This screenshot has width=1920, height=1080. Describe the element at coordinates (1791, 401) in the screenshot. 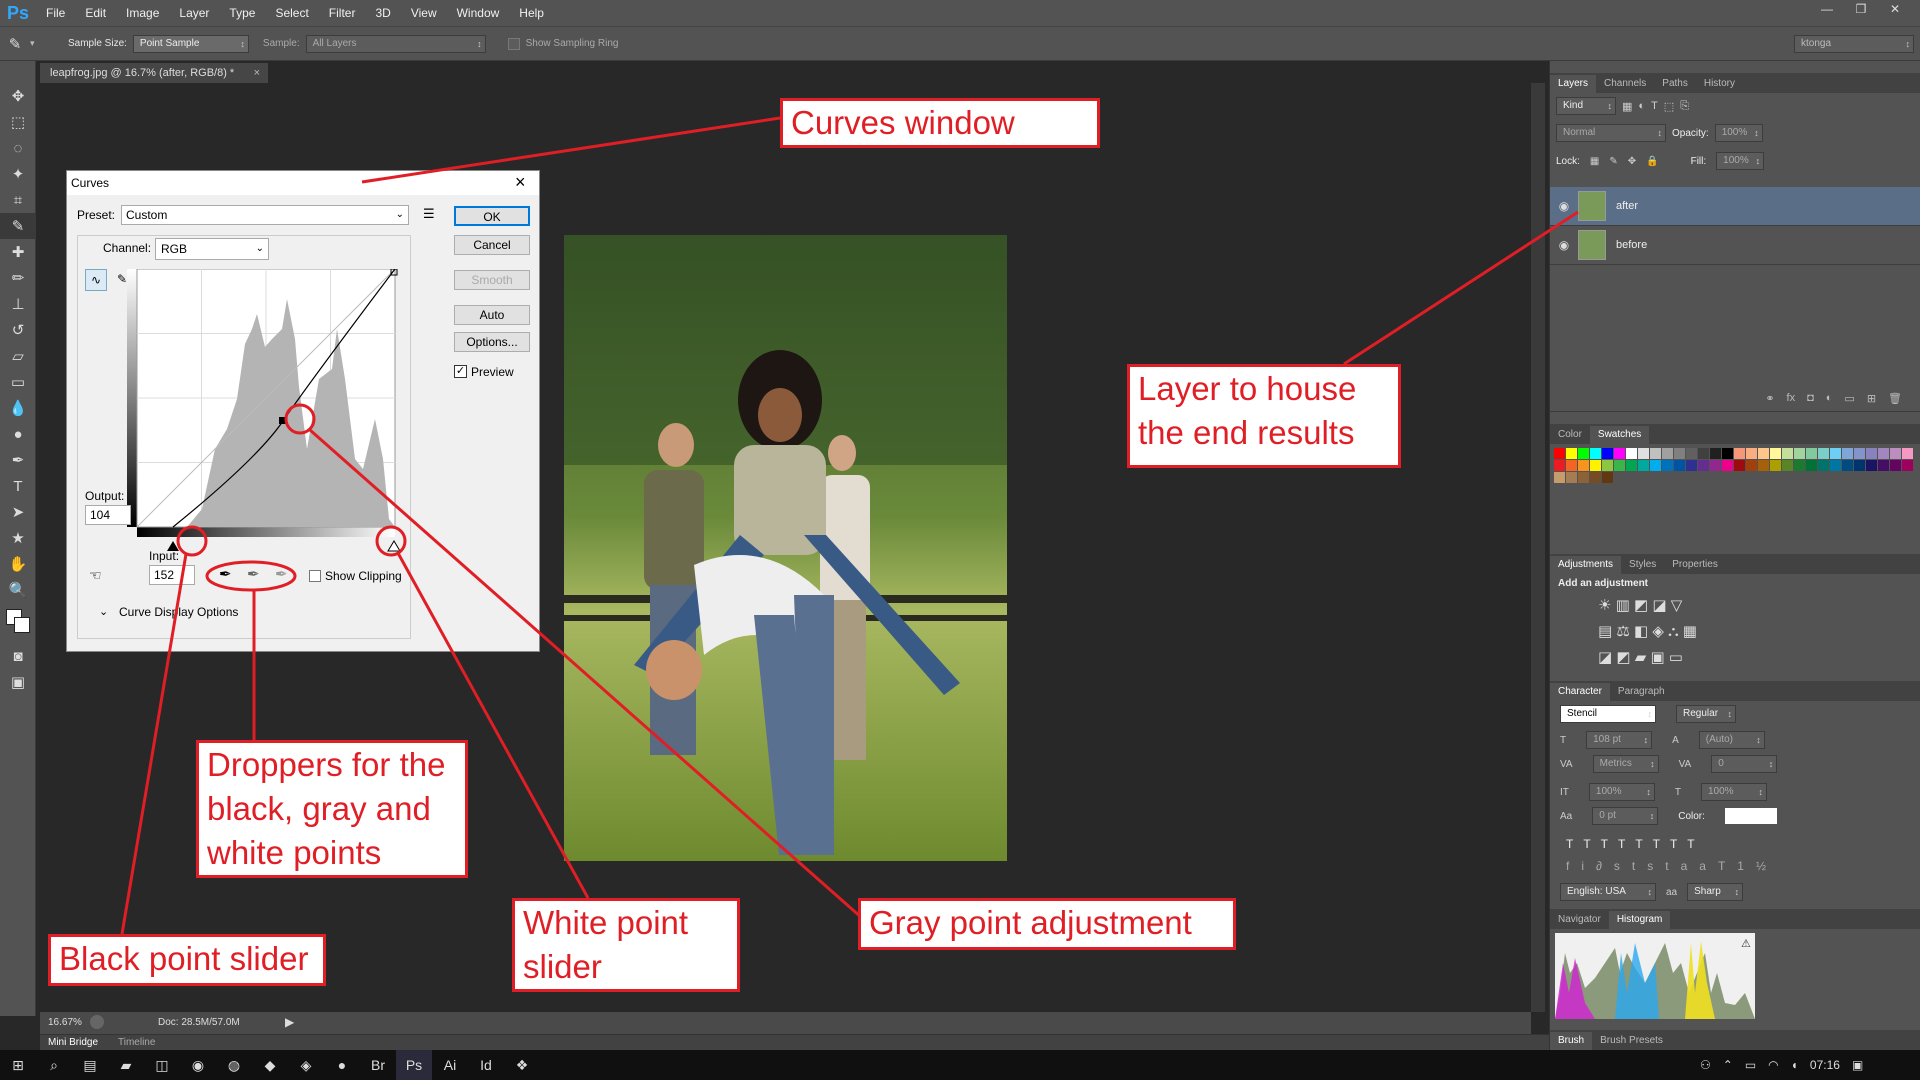

I see `layer-style-icon: fx` at that location.